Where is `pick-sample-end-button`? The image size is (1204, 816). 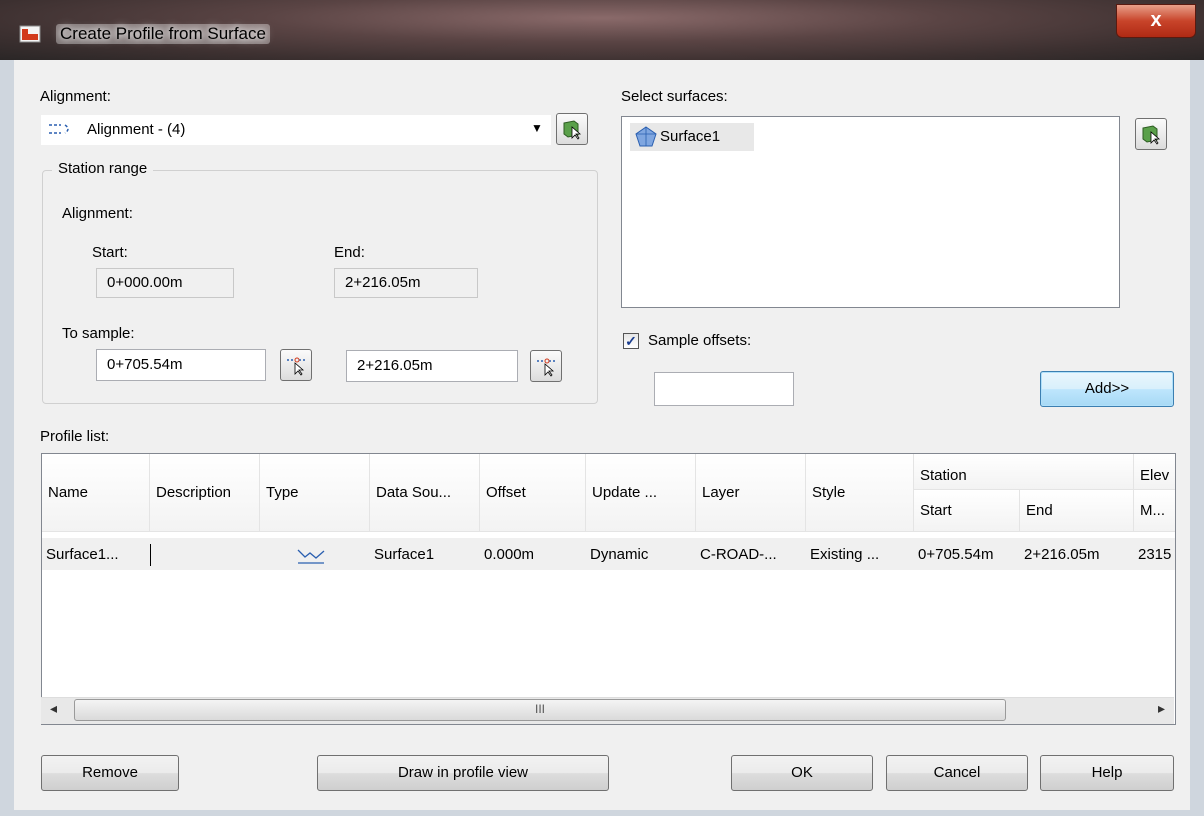 pick-sample-end-button is located at coordinates (546, 366).